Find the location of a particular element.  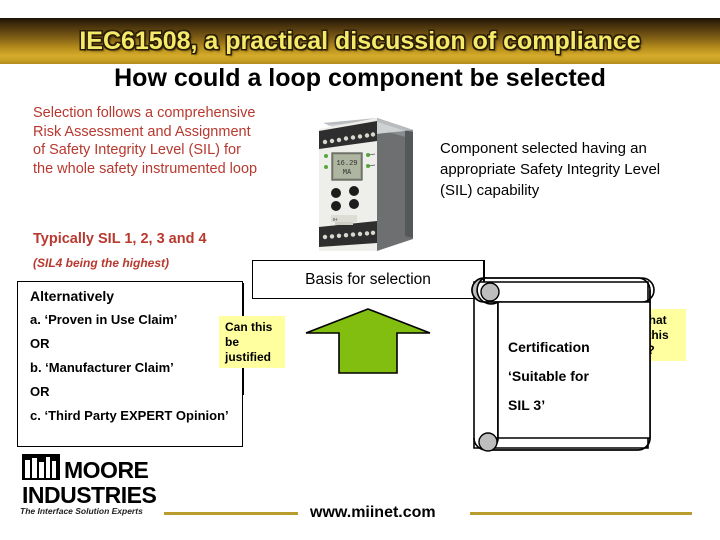

moore-industries-logo: MOORE INDUSTRIES is located at coordinates (89, 481).